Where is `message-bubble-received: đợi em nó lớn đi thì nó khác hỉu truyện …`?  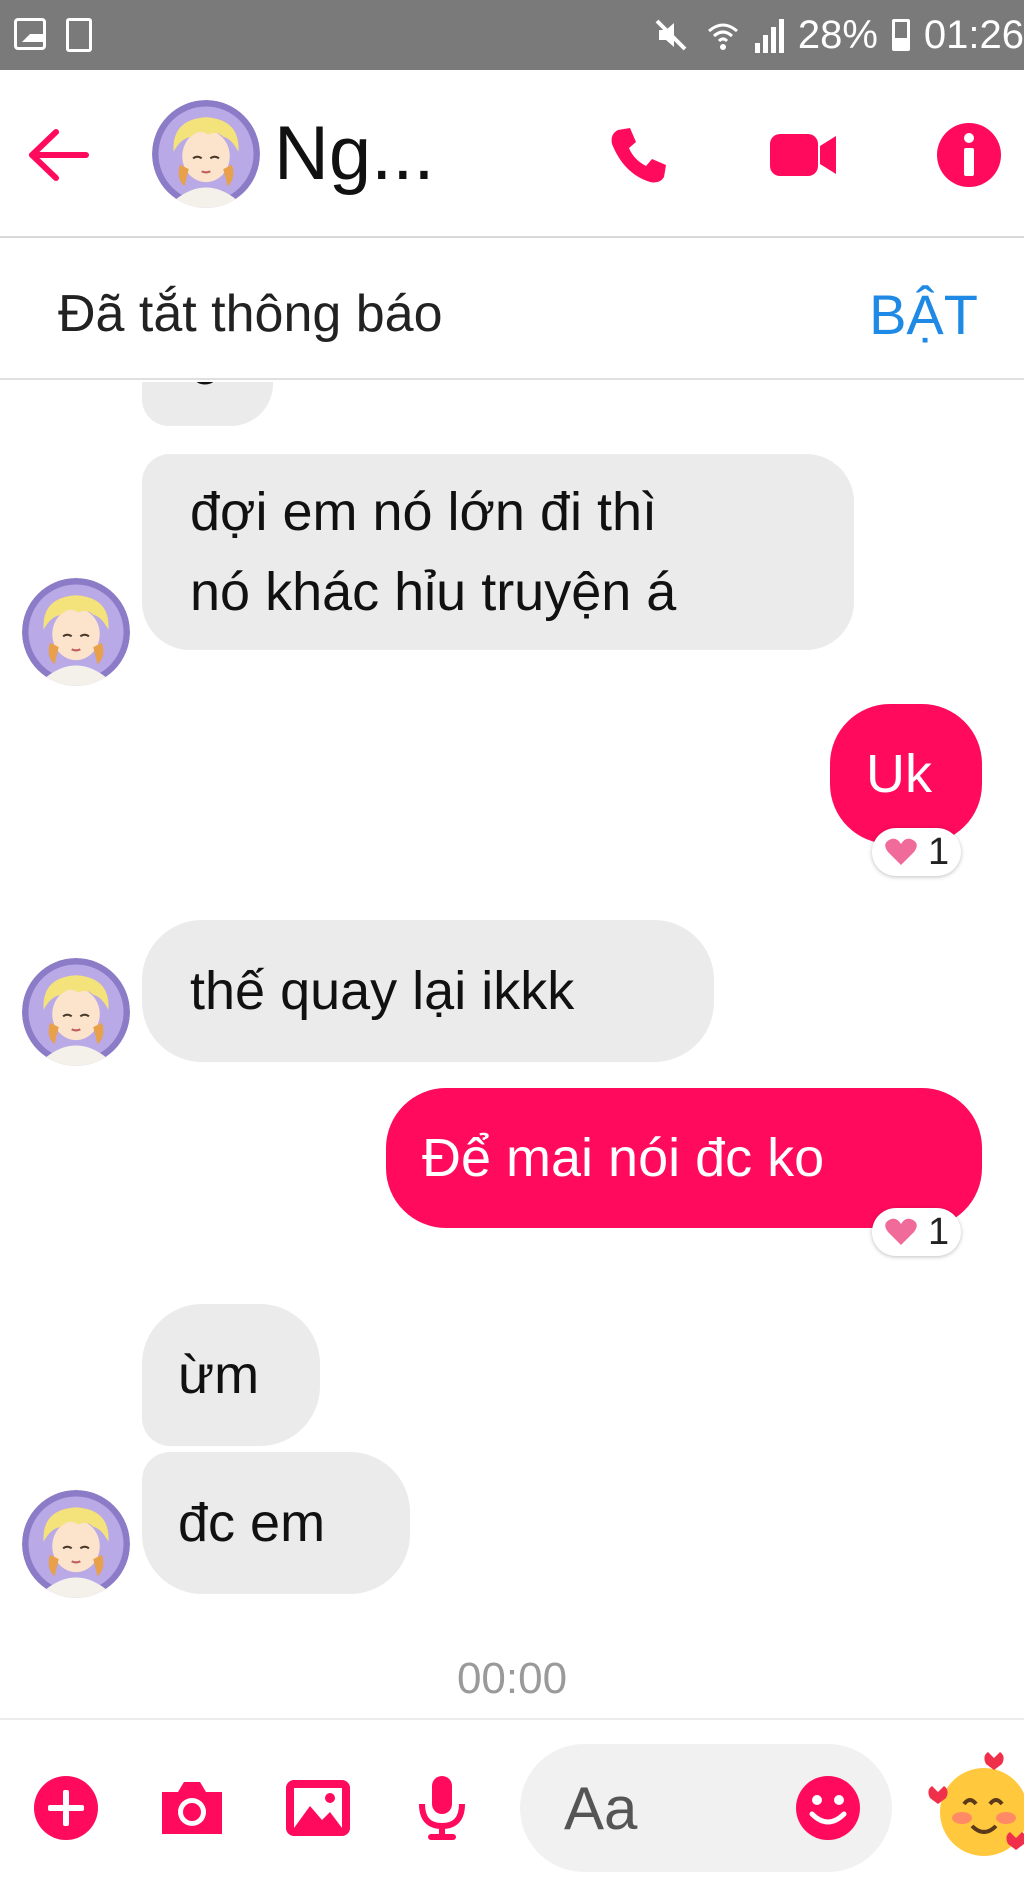
message-bubble-received: đợi em nó lớn đi thì nó khác hỉu truyện … is located at coordinates (498, 552).